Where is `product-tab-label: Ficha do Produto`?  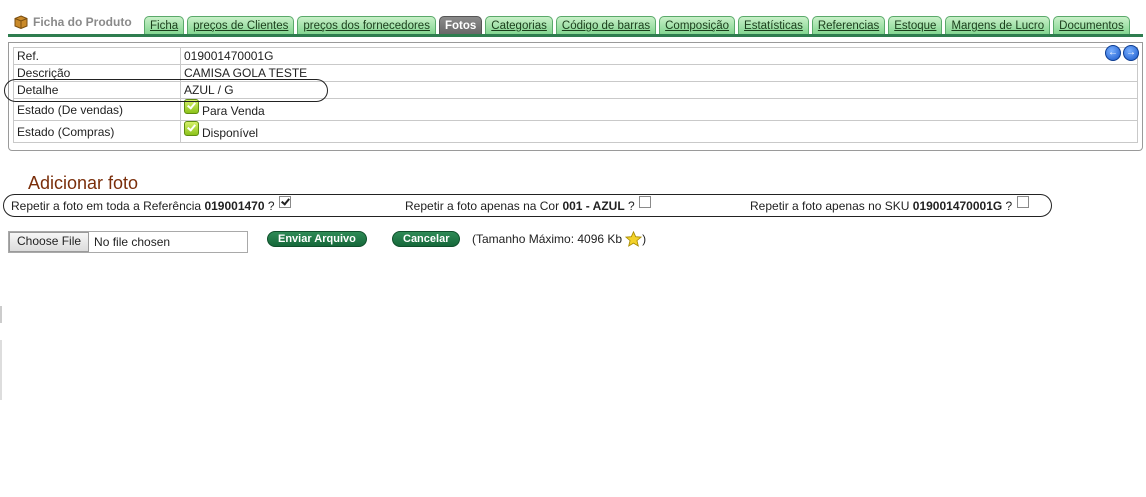 product-tab-label: Ficha do Produto is located at coordinates (82, 22).